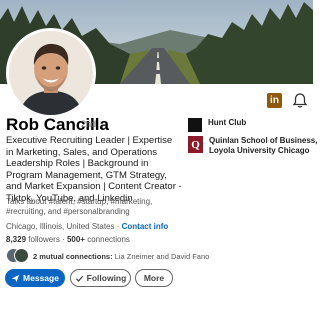 The image size is (320, 313). Describe the element at coordinates (16, 239) in the screenshot. I see `followers-count: 8,329` at that location.